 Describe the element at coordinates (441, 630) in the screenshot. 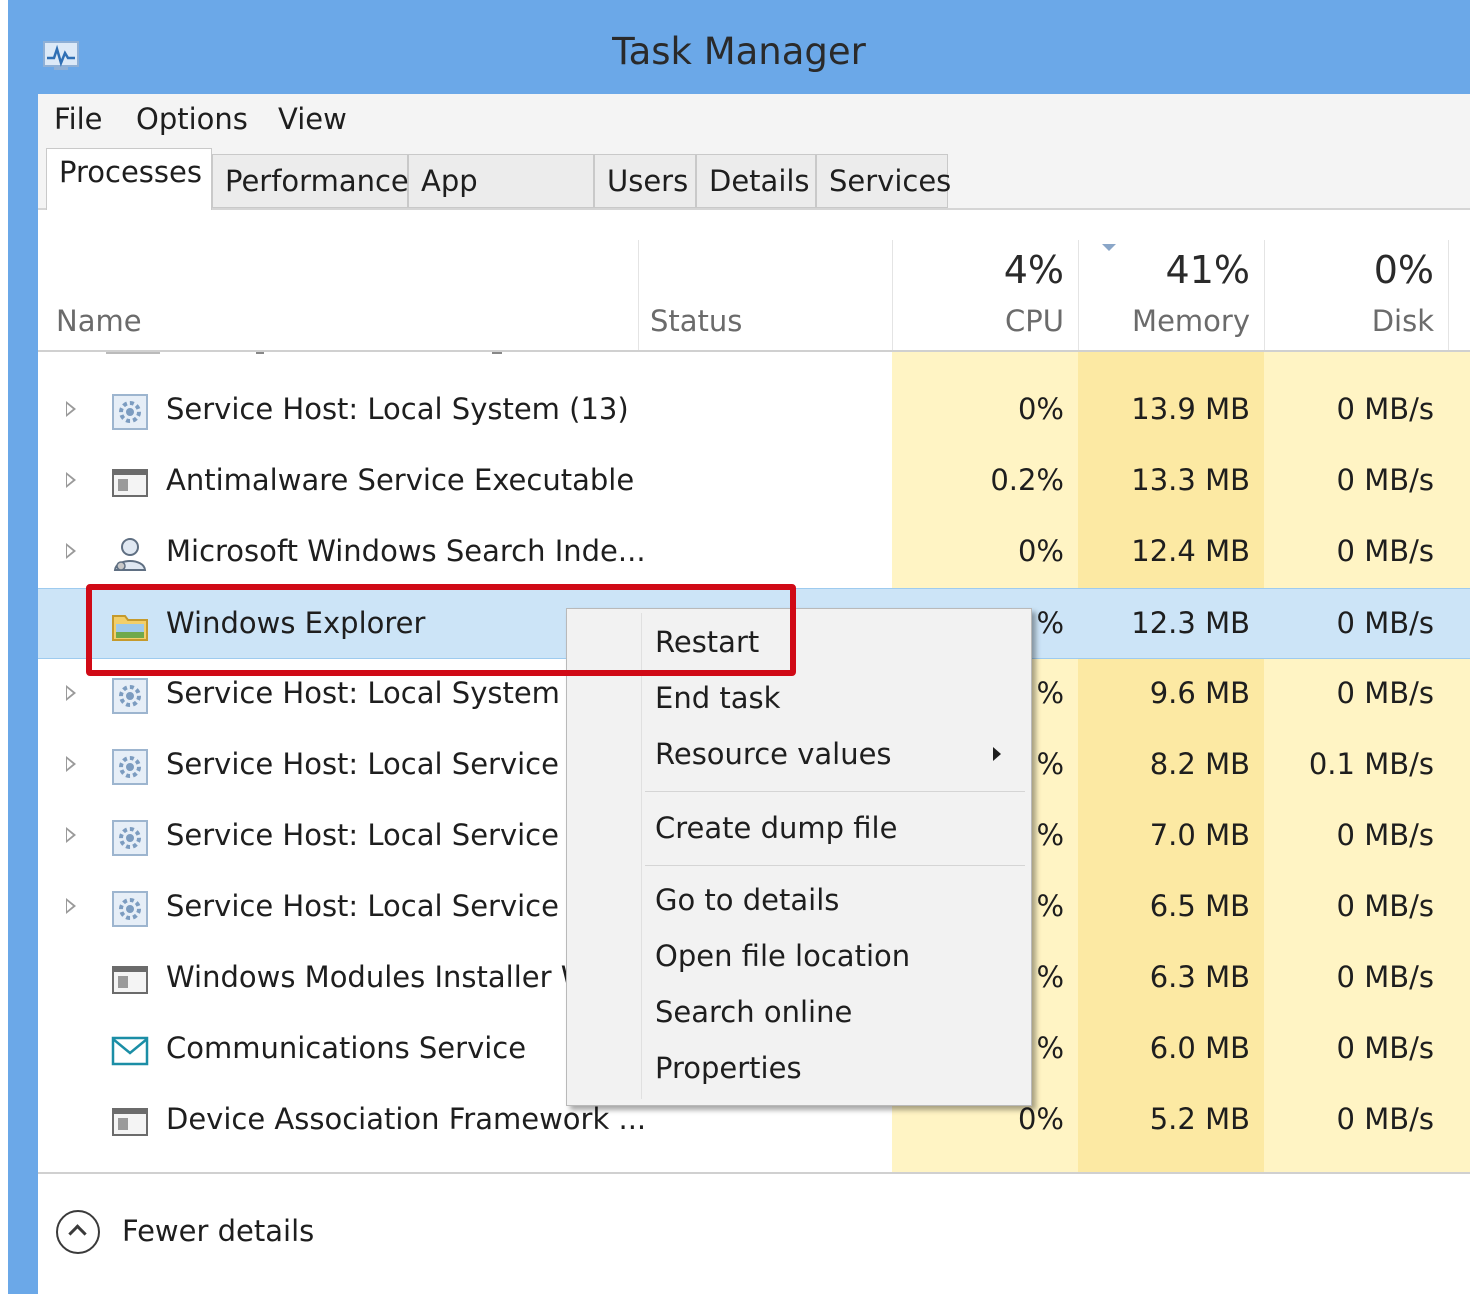

I see `annotation-highlight-box` at that location.